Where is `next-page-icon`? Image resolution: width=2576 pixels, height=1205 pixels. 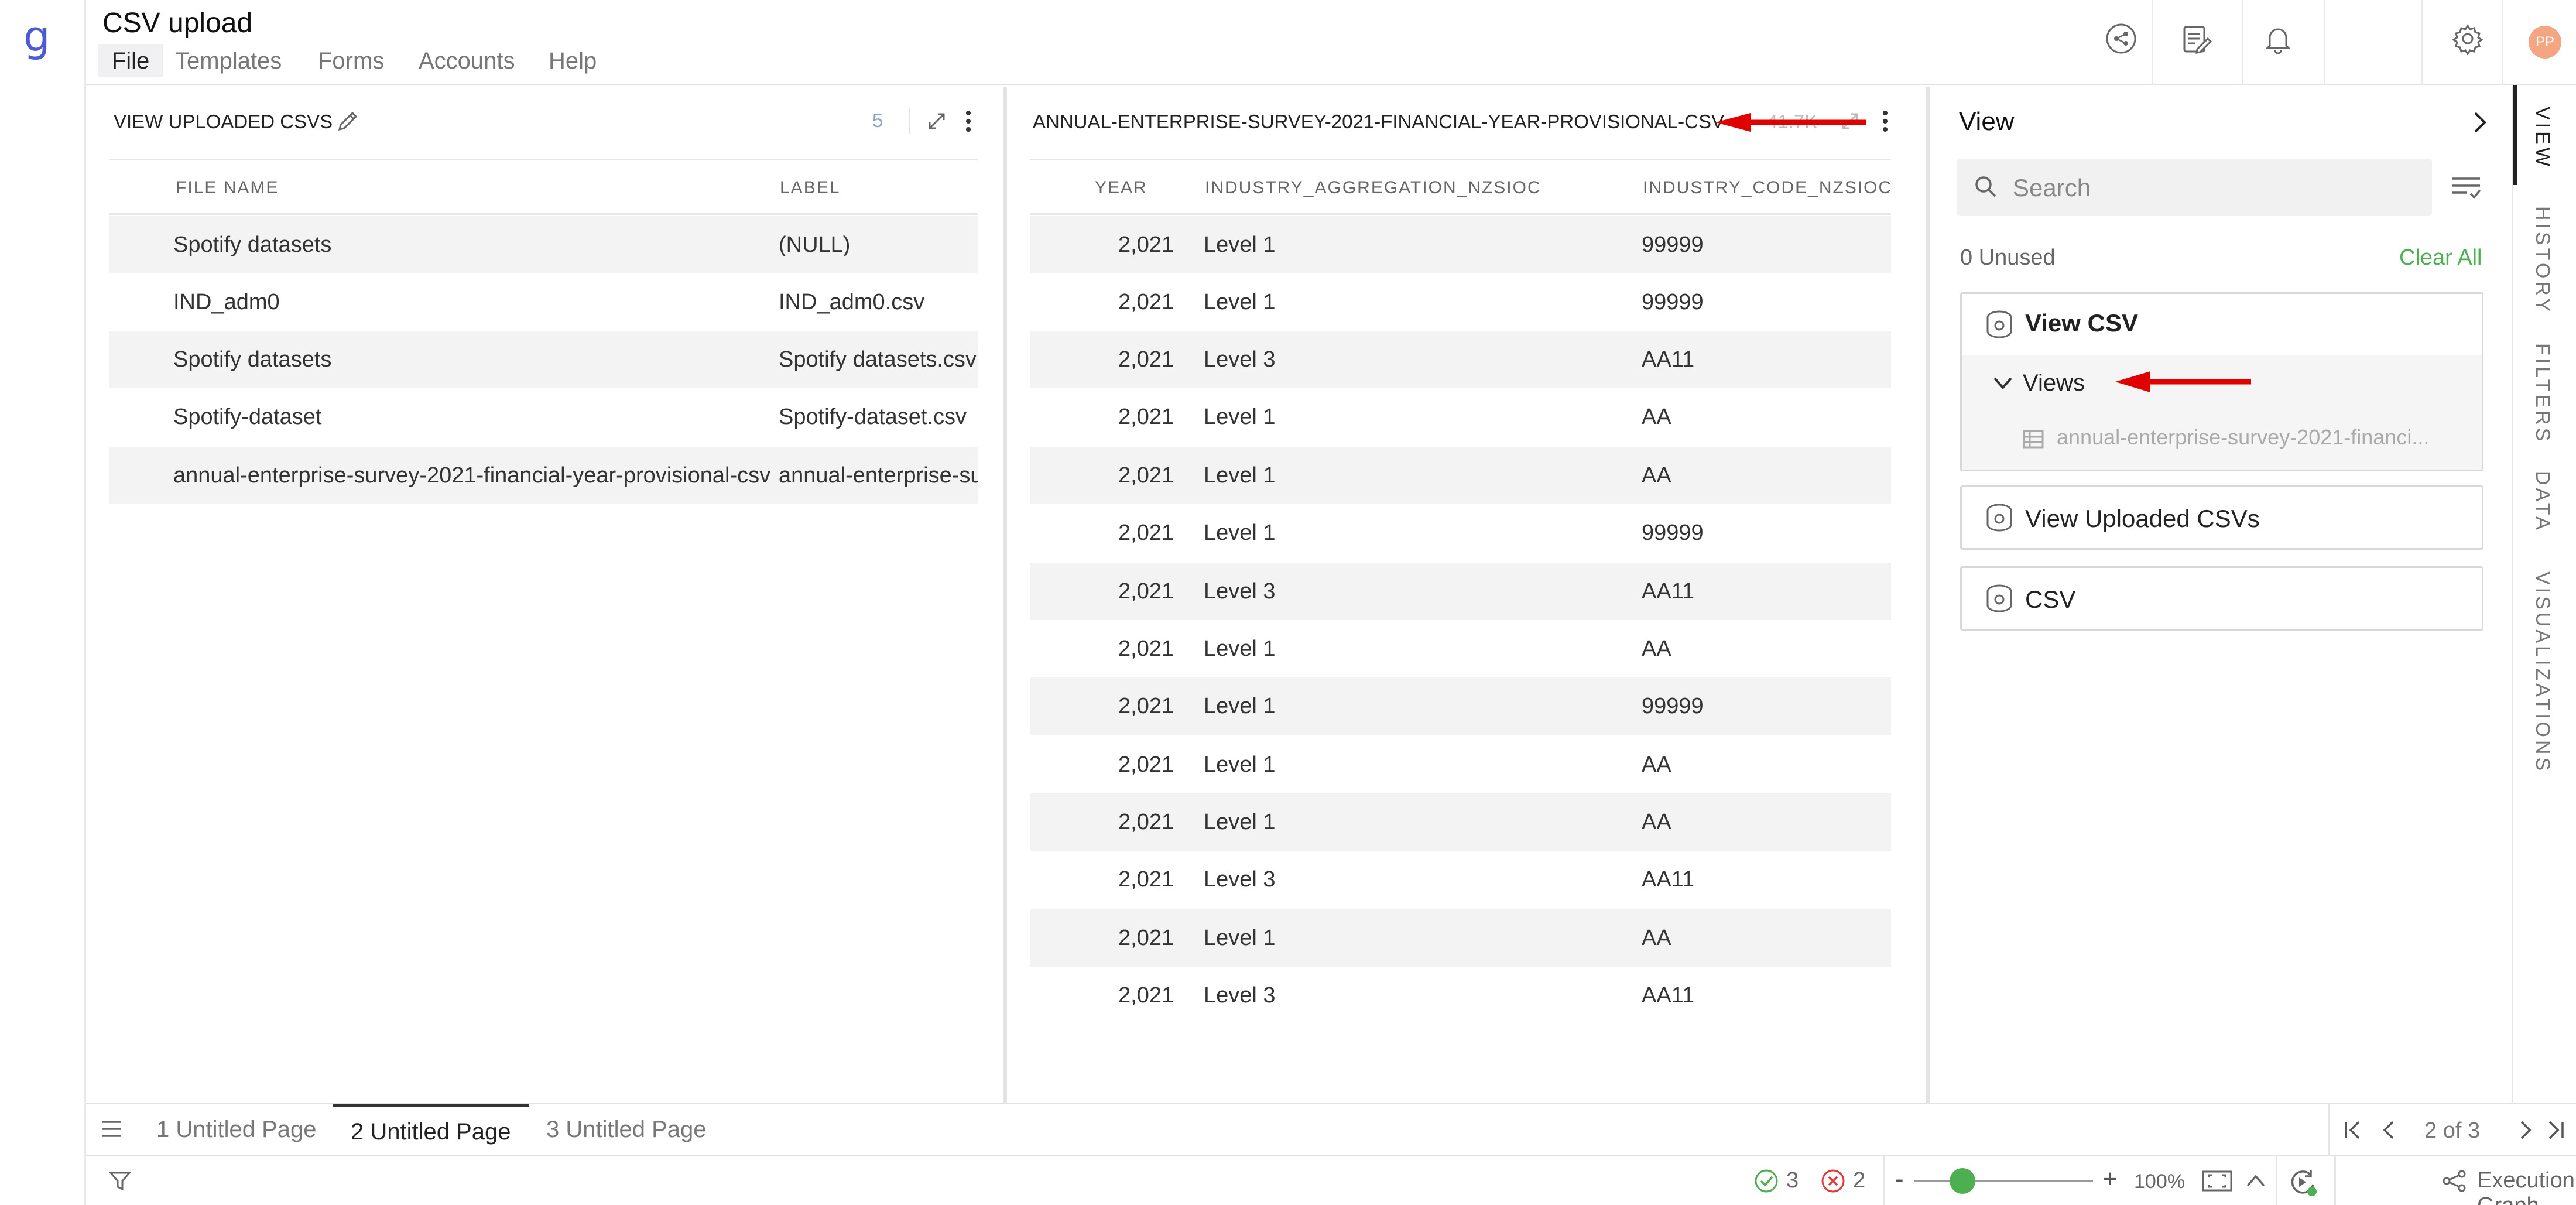 next-page-icon is located at coordinates (2525, 1130).